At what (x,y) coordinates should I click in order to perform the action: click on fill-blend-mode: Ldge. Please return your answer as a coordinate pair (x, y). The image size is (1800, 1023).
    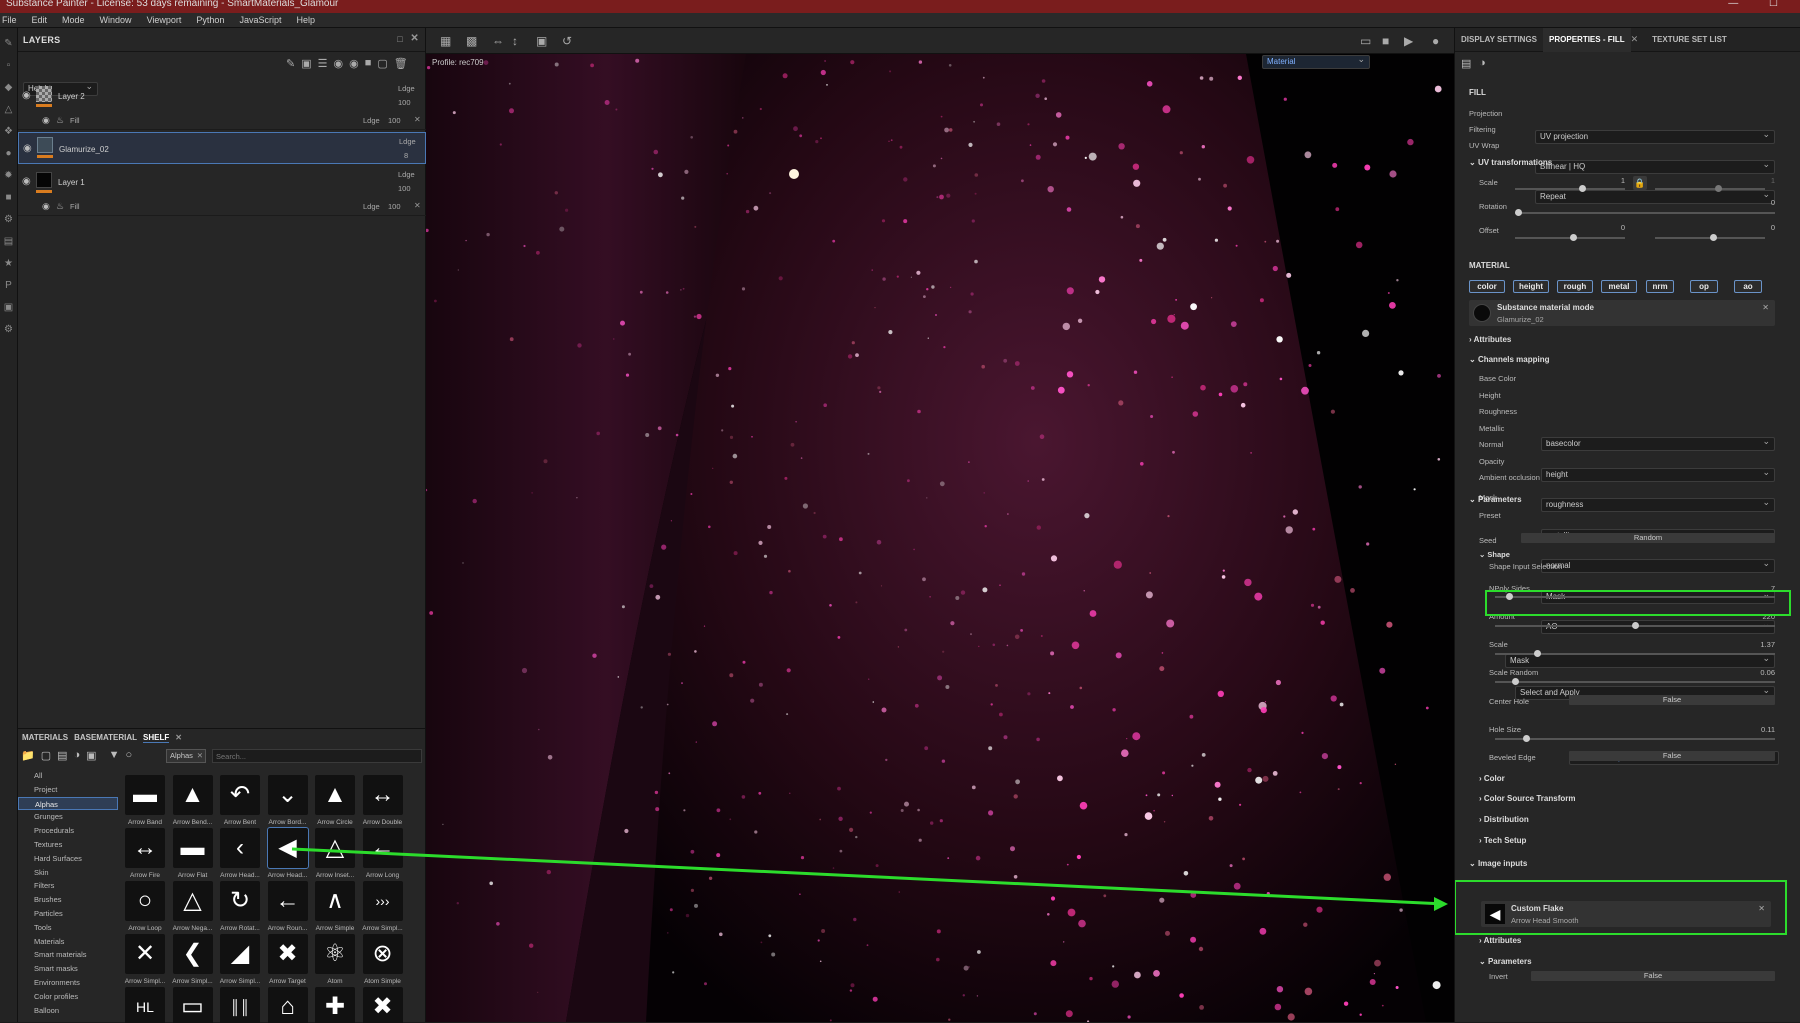
    Looking at the image, I should click on (371, 120).